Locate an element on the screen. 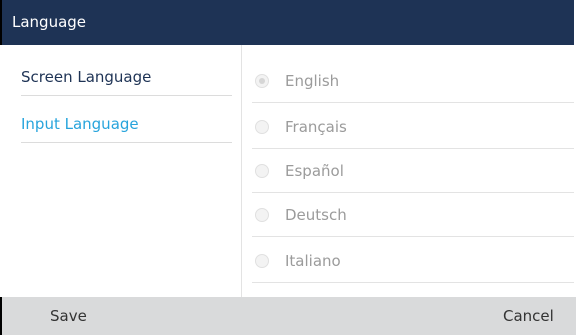 This screenshot has width=576, height=335. option-deutsch: Deutsch is located at coordinates (413, 215).